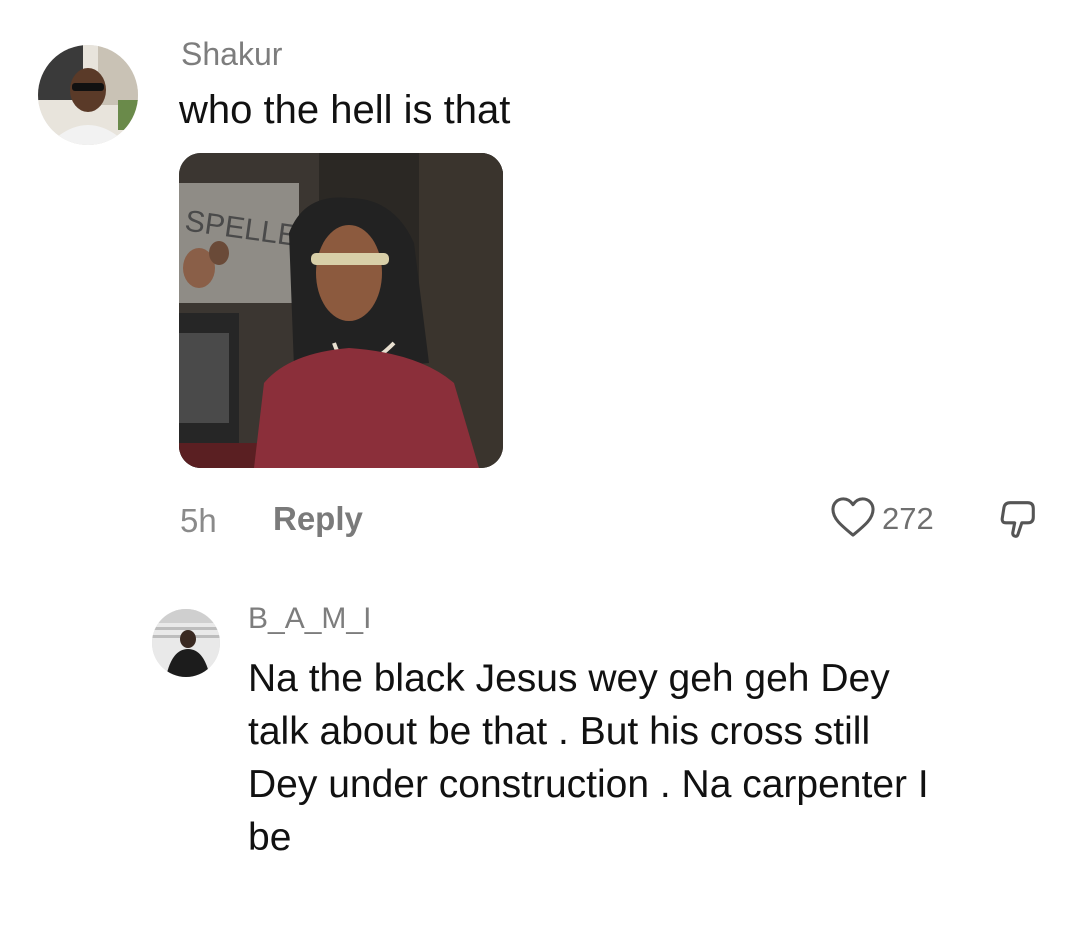  What do you see at coordinates (588, 784) in the screenshot?
I see `comment-text-line: Dey under construction . Na carpenter I` at bounding box center [588, 784].